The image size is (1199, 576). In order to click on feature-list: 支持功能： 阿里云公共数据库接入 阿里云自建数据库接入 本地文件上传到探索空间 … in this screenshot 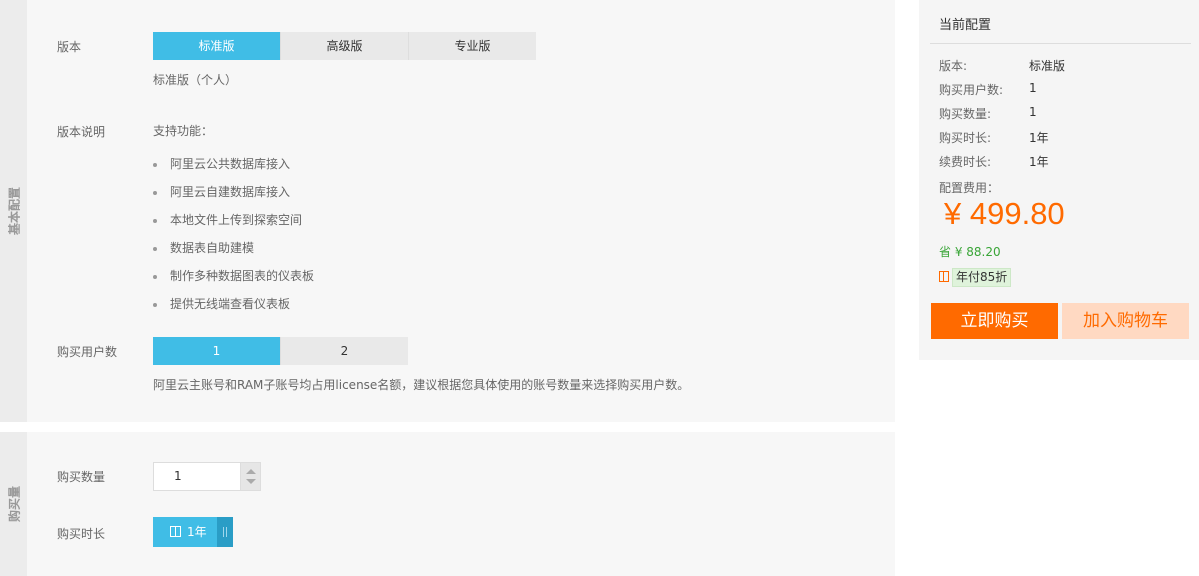, I will do `click(233, 220)`.